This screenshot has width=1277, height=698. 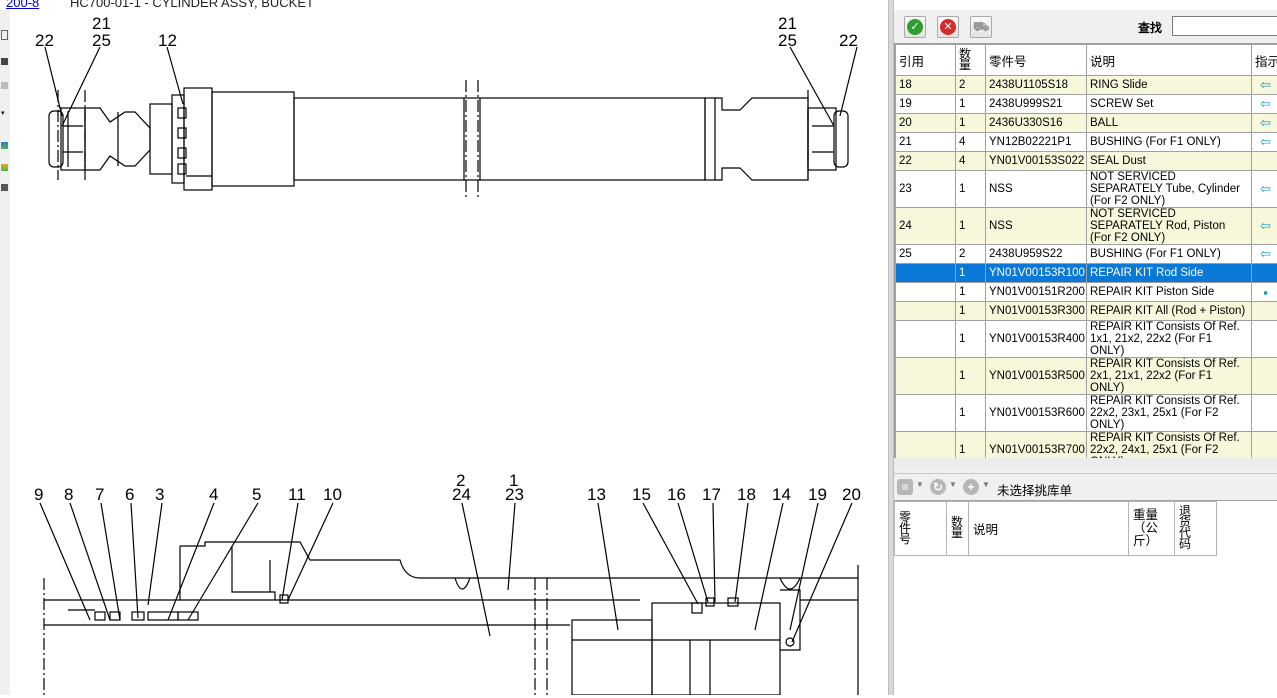 I want to click on pick-list-status: 未选择挑库单, so click(x=1034, y=489).